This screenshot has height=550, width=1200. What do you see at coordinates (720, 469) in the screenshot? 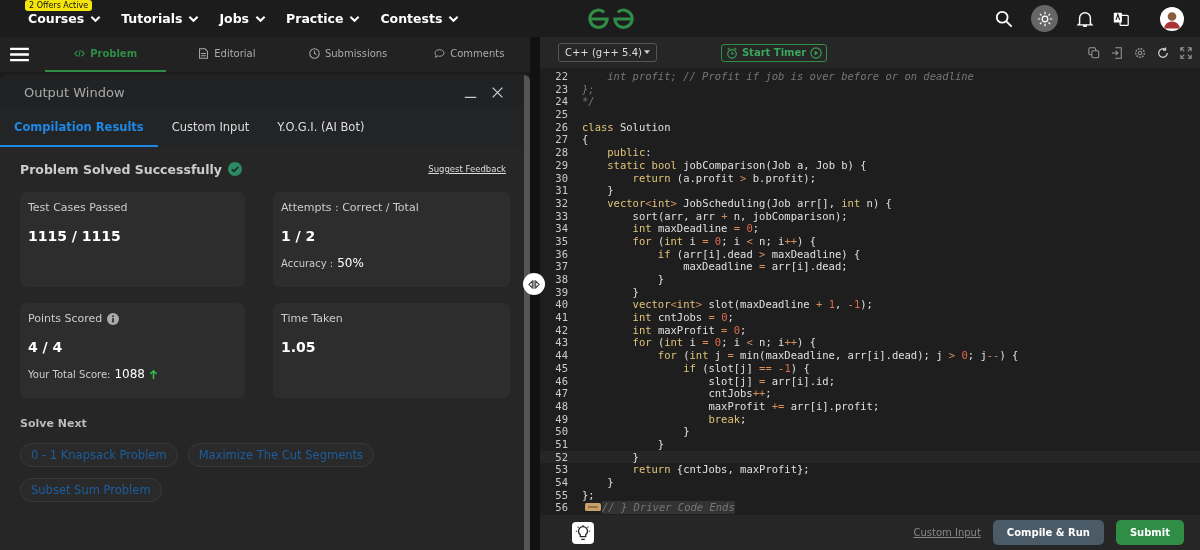
I see `code-line: return {cntJobs, maxProfit};` at bounding box center [720, 469].